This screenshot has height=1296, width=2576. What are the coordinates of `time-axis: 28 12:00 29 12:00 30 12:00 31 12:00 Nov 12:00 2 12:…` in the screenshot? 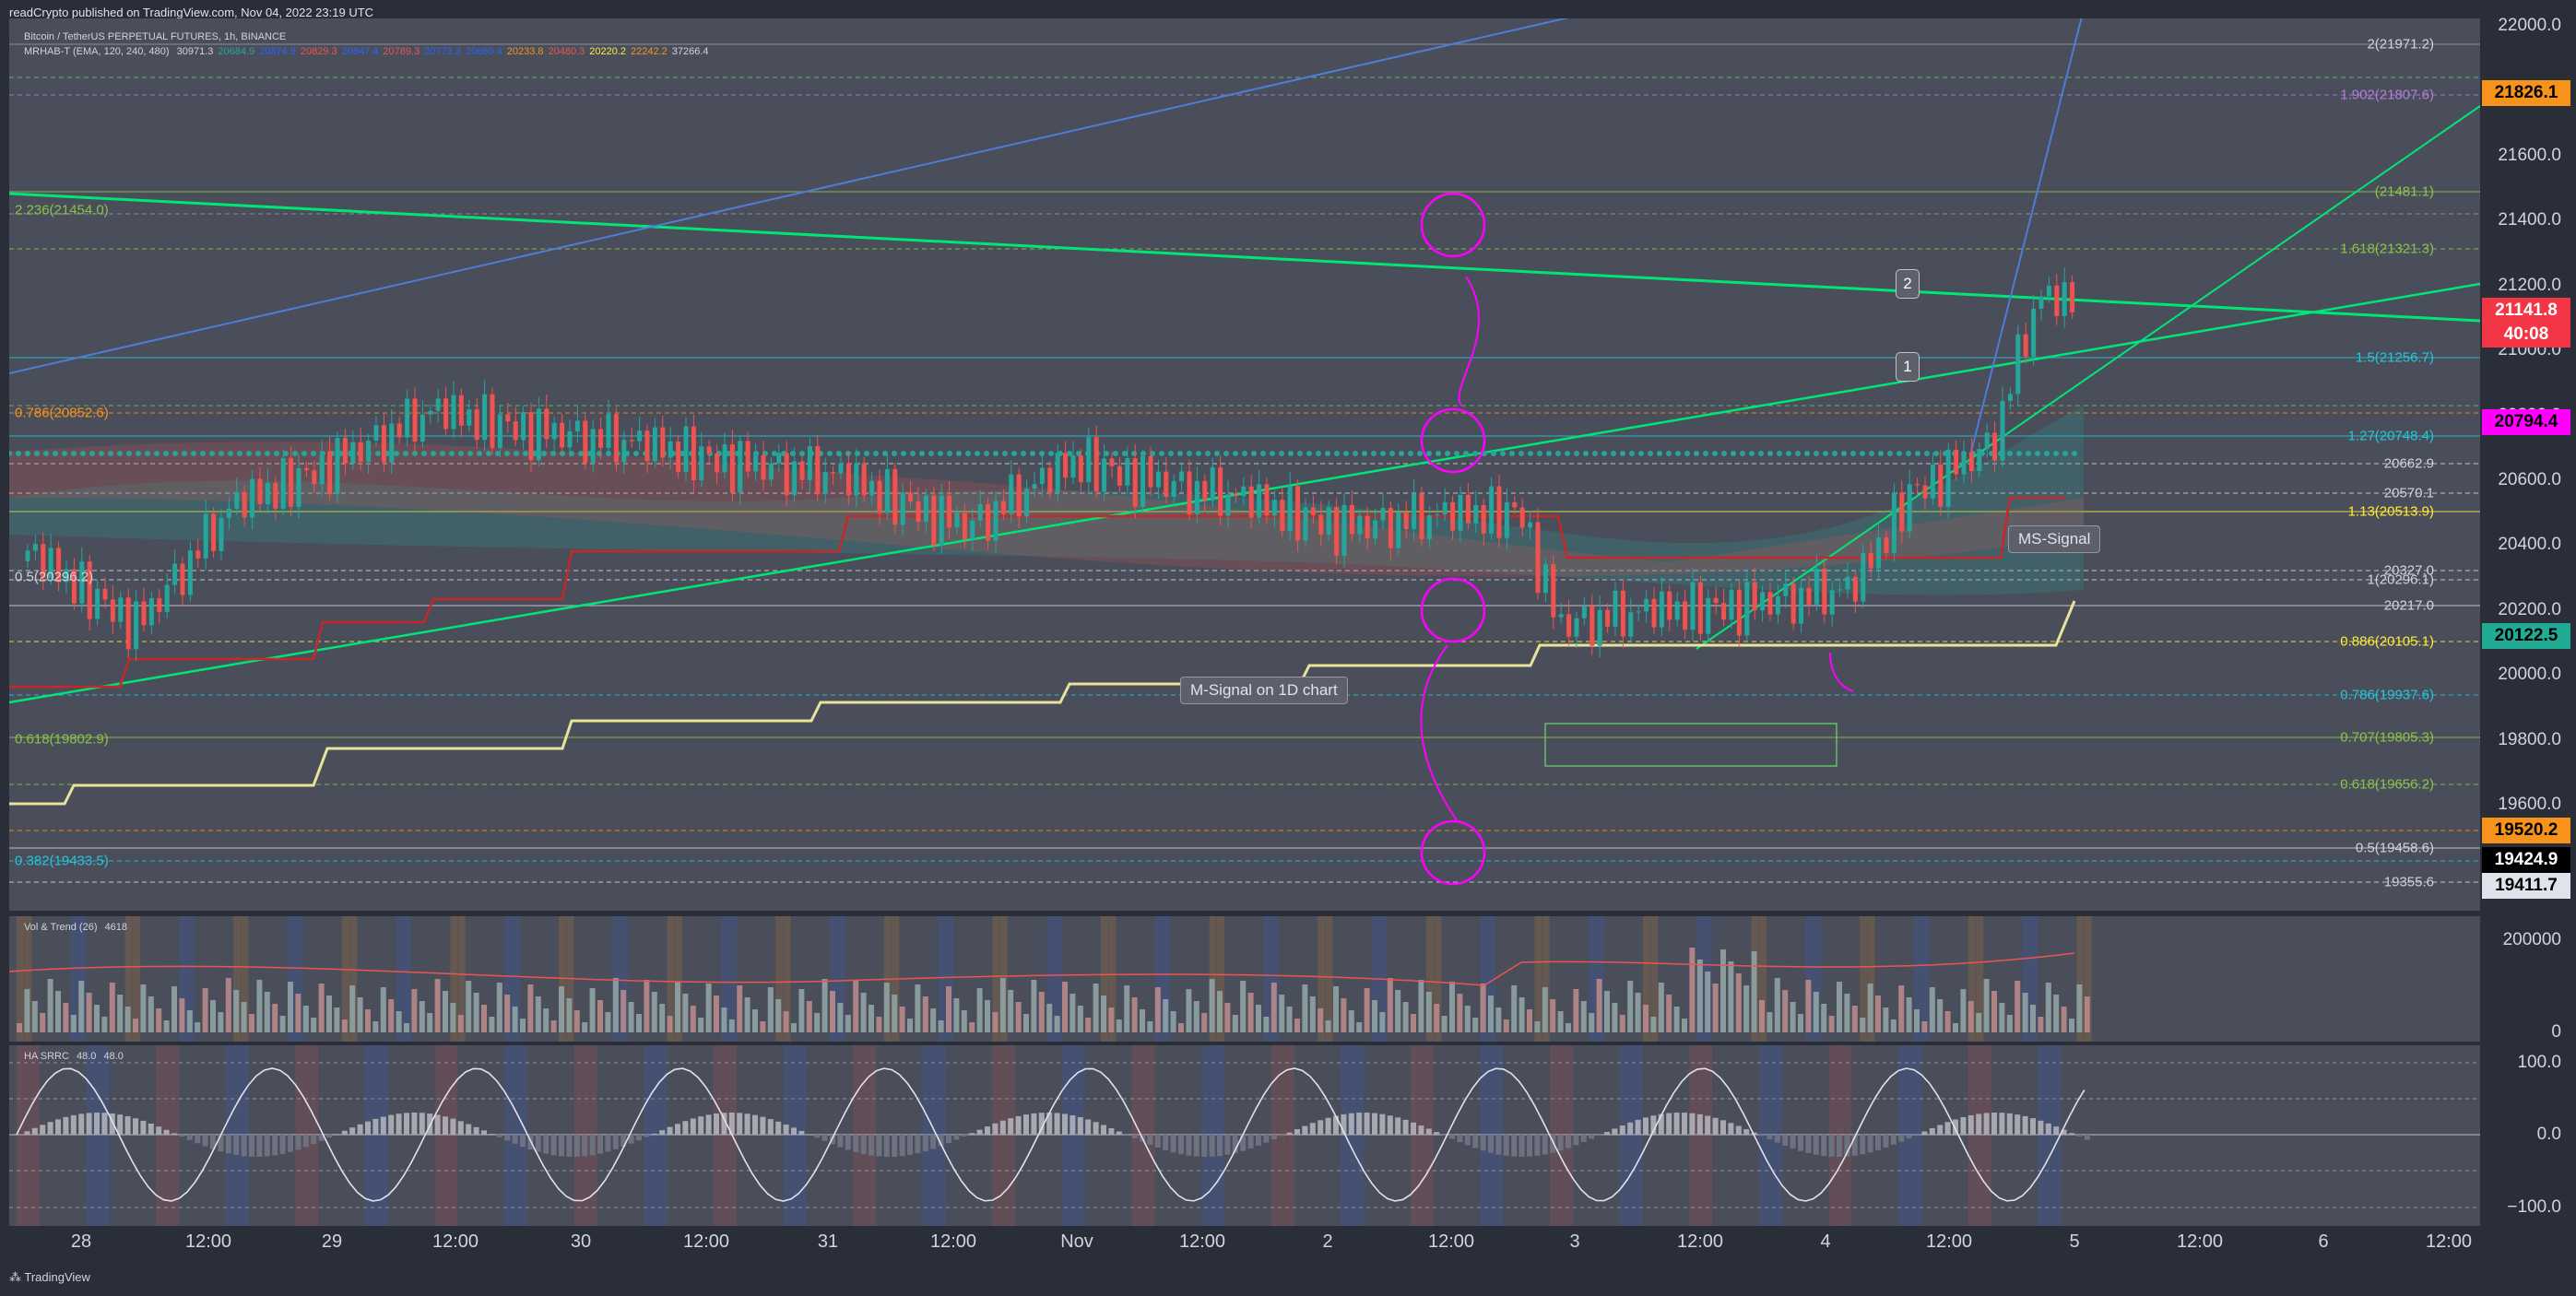 It's located at (1244, 1244).